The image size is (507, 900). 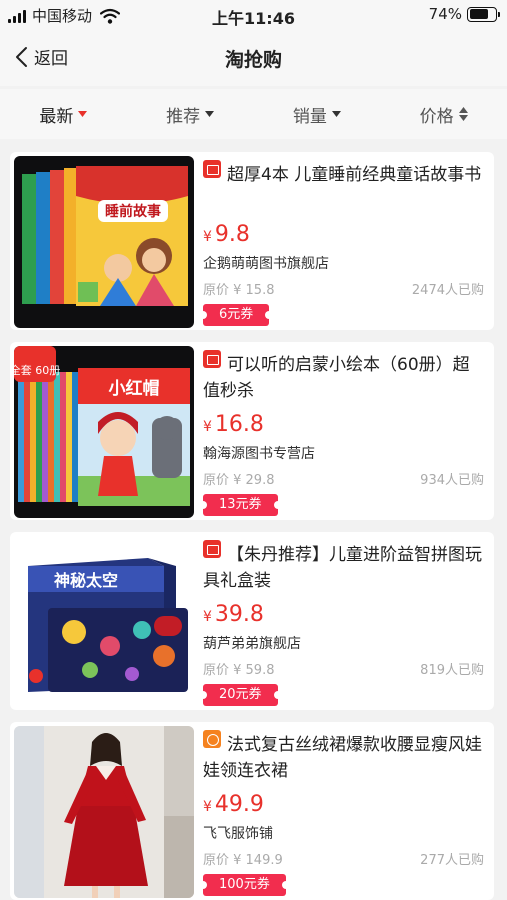 I want to click on price-row: ¥ 39.8, so click(x=343, y=614).